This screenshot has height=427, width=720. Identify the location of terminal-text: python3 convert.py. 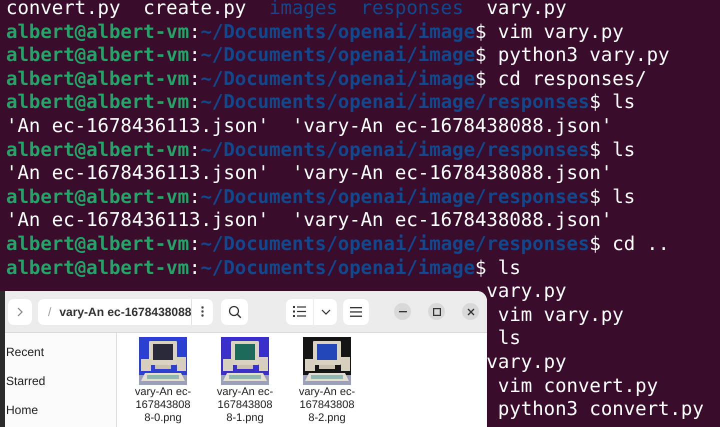
(601, 409).